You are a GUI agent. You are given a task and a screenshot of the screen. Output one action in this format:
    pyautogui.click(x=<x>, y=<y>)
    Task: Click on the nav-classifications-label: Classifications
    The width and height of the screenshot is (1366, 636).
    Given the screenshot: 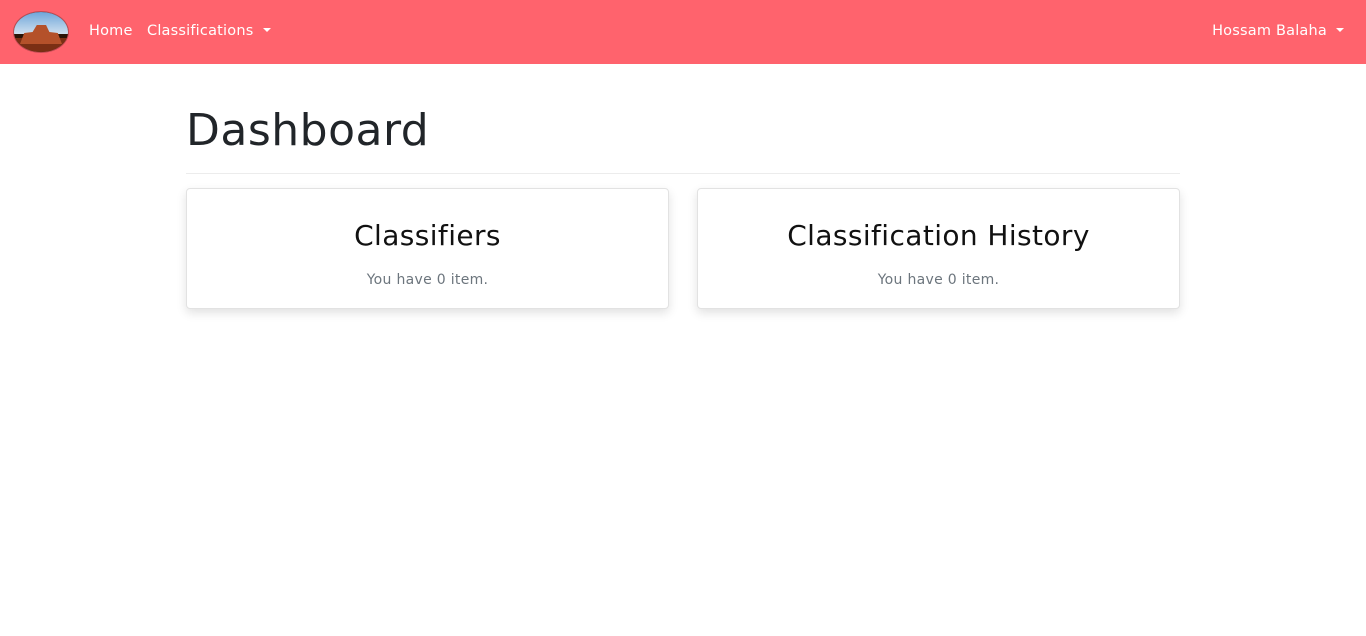 What is the action you would take?
    pyautogui.click(x=200, y=31)
    